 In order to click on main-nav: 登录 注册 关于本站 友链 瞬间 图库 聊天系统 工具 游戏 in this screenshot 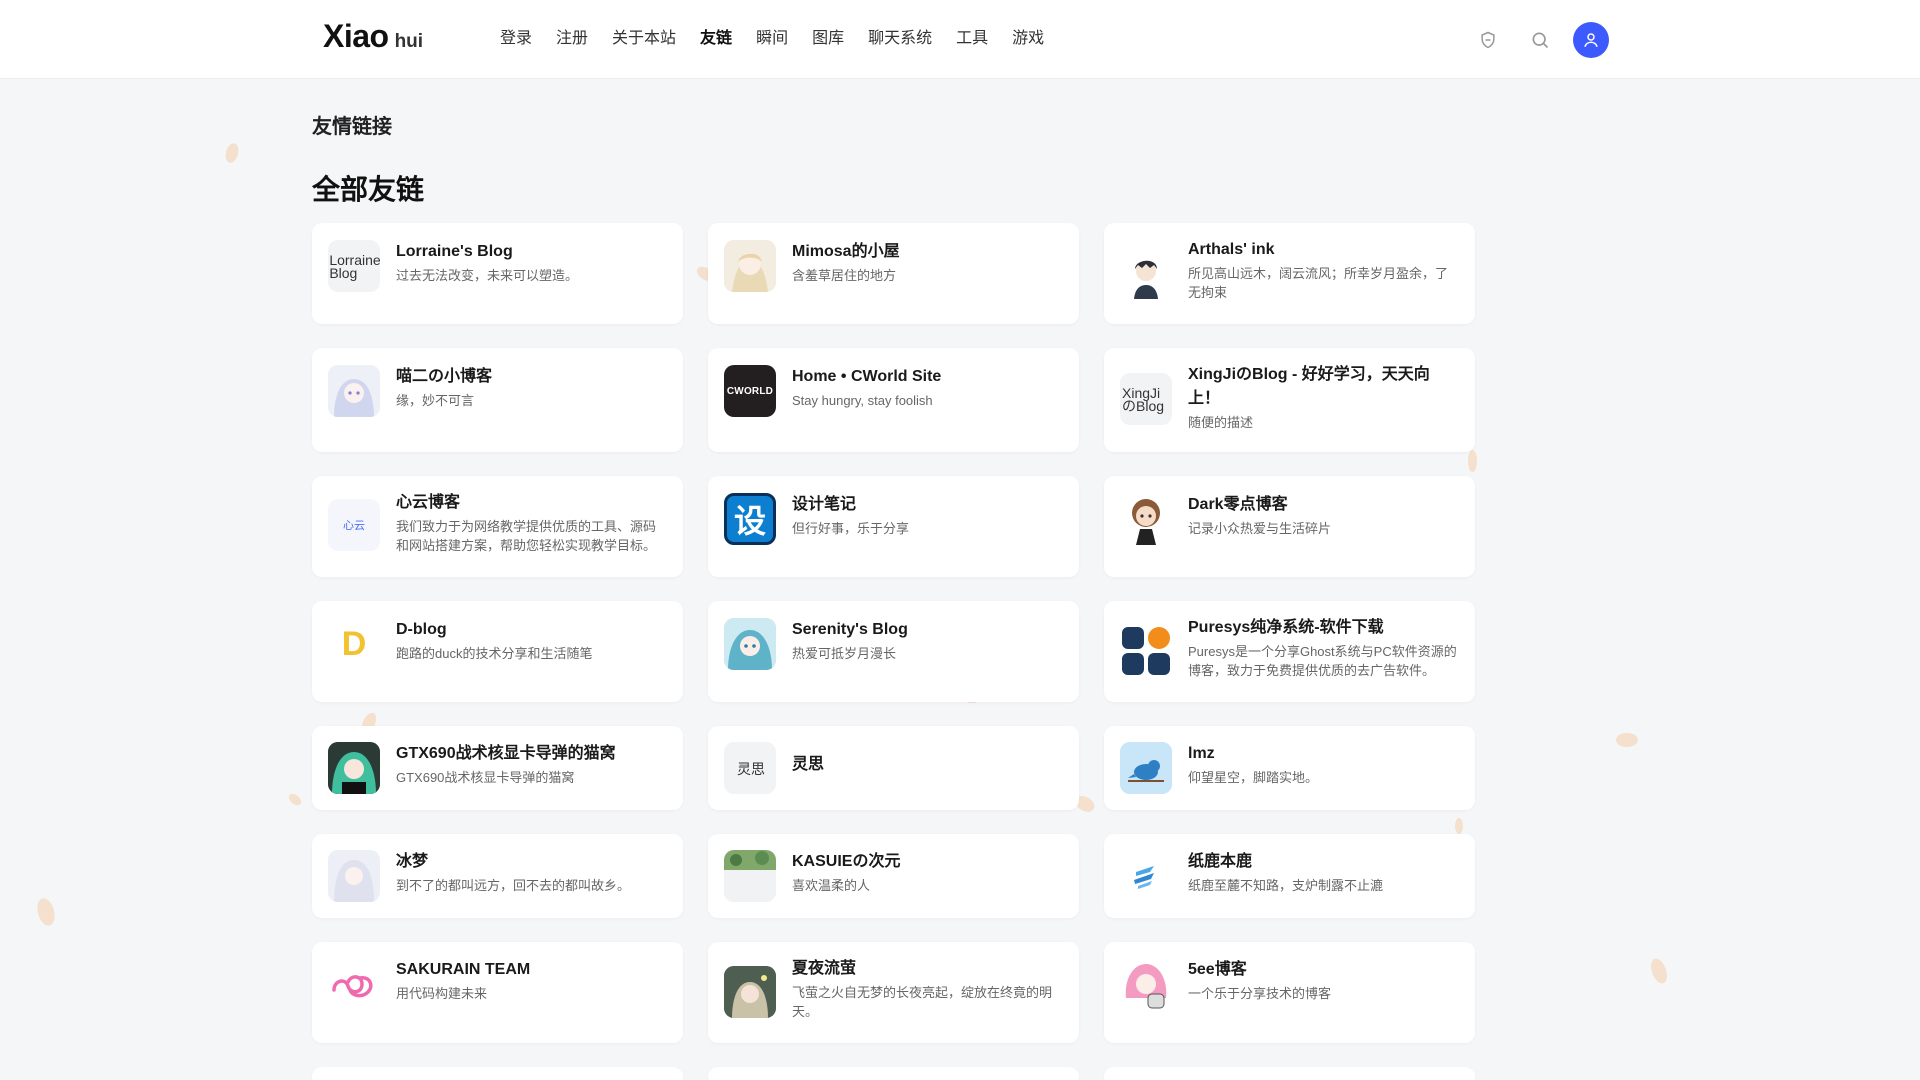, I will do `click(772, 39)`.